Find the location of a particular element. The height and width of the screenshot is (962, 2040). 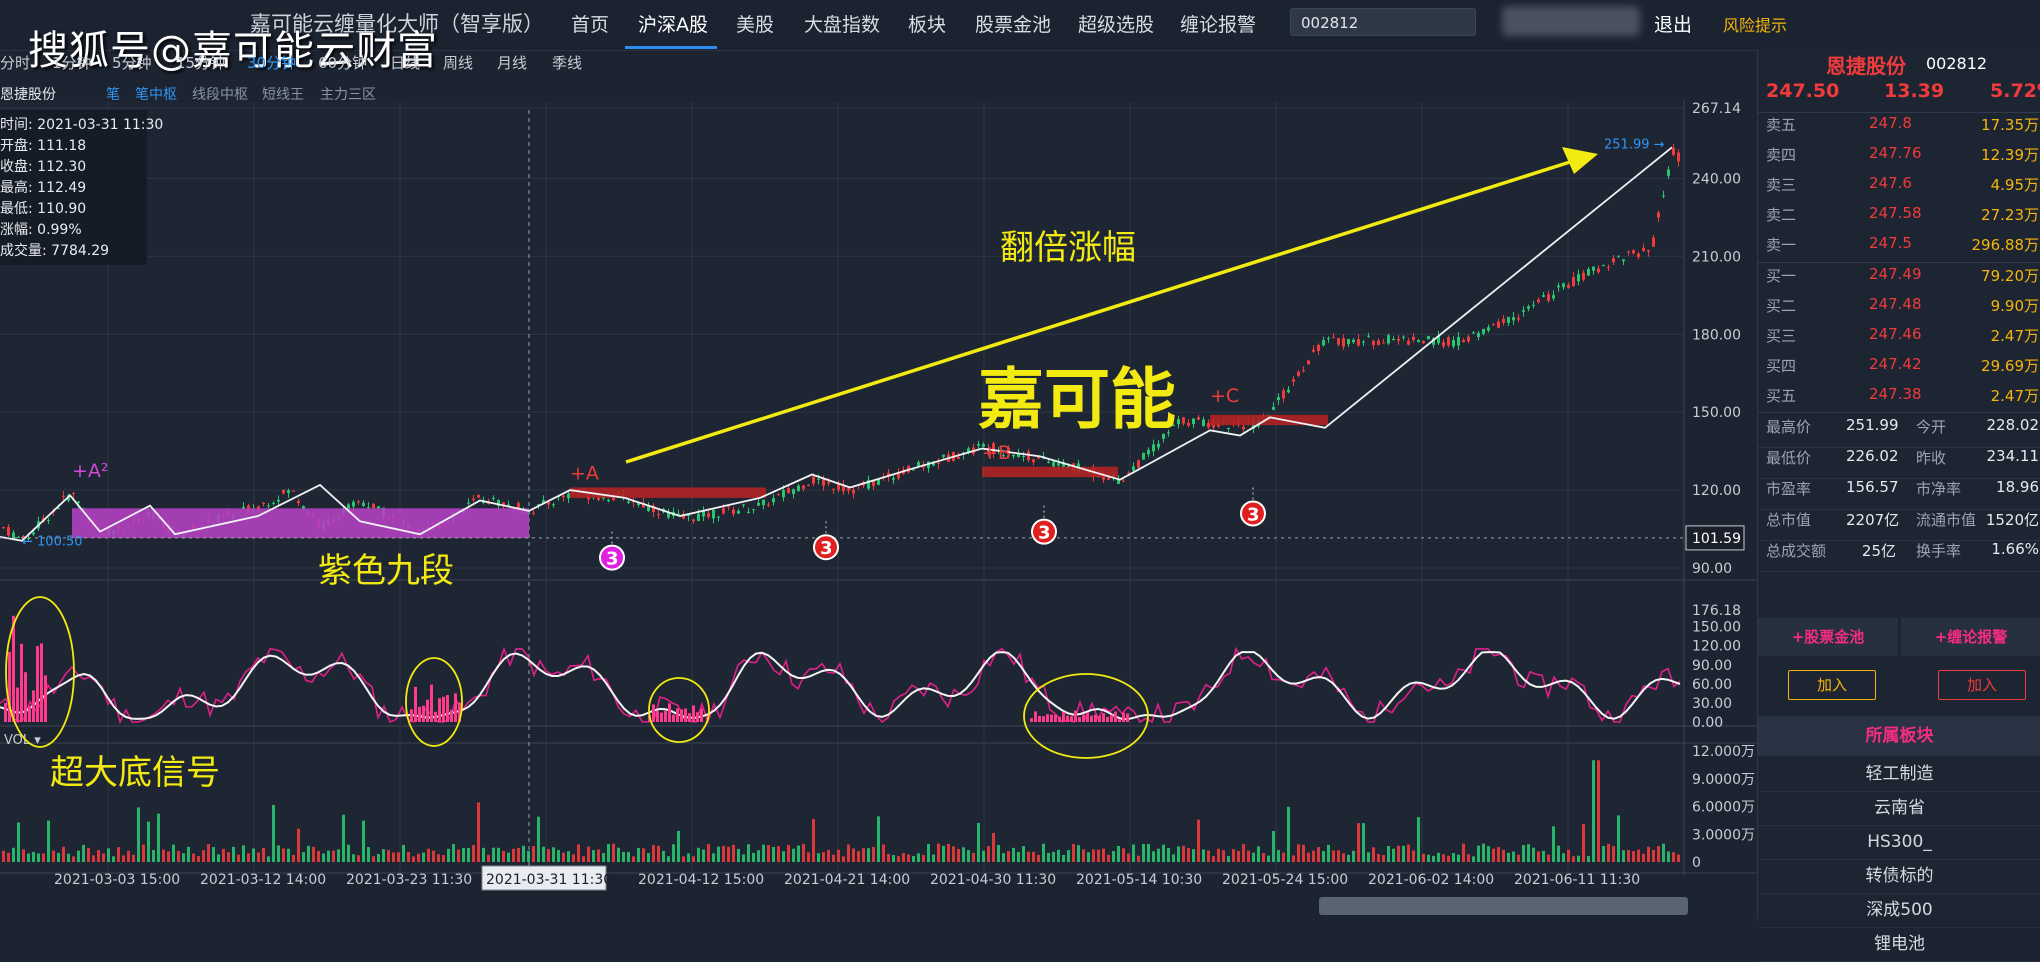

low-marker-label: ← 100.50 is located at coordinates (52, 542).